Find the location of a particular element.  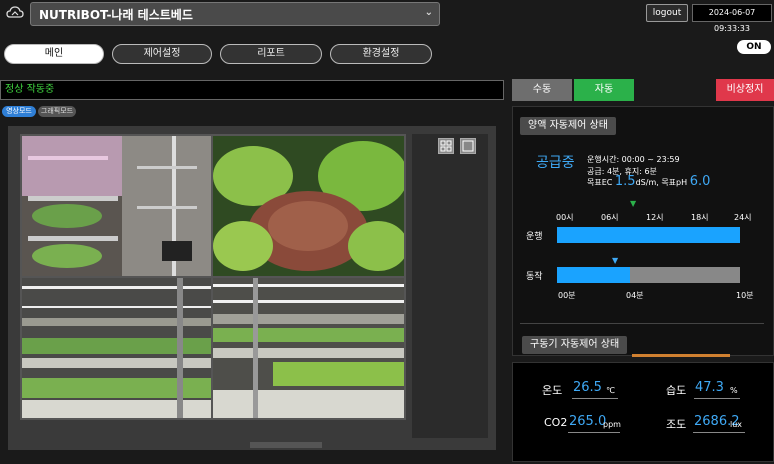

logout-button: logout is located at coordinates (667, 13).